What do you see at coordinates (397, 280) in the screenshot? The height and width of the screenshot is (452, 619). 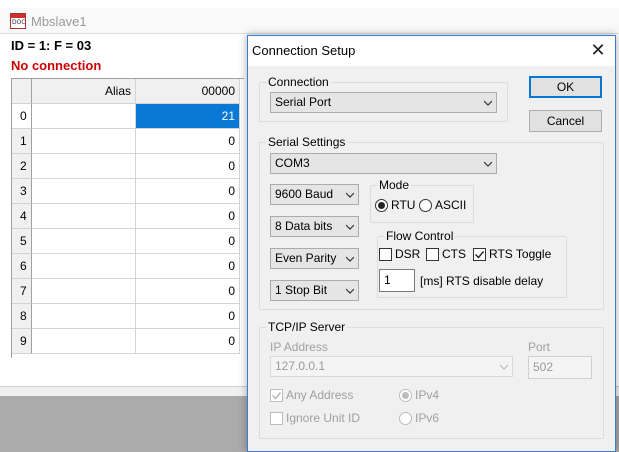 I see `rts-delay-input: 1` at bounding box center [397, 280].